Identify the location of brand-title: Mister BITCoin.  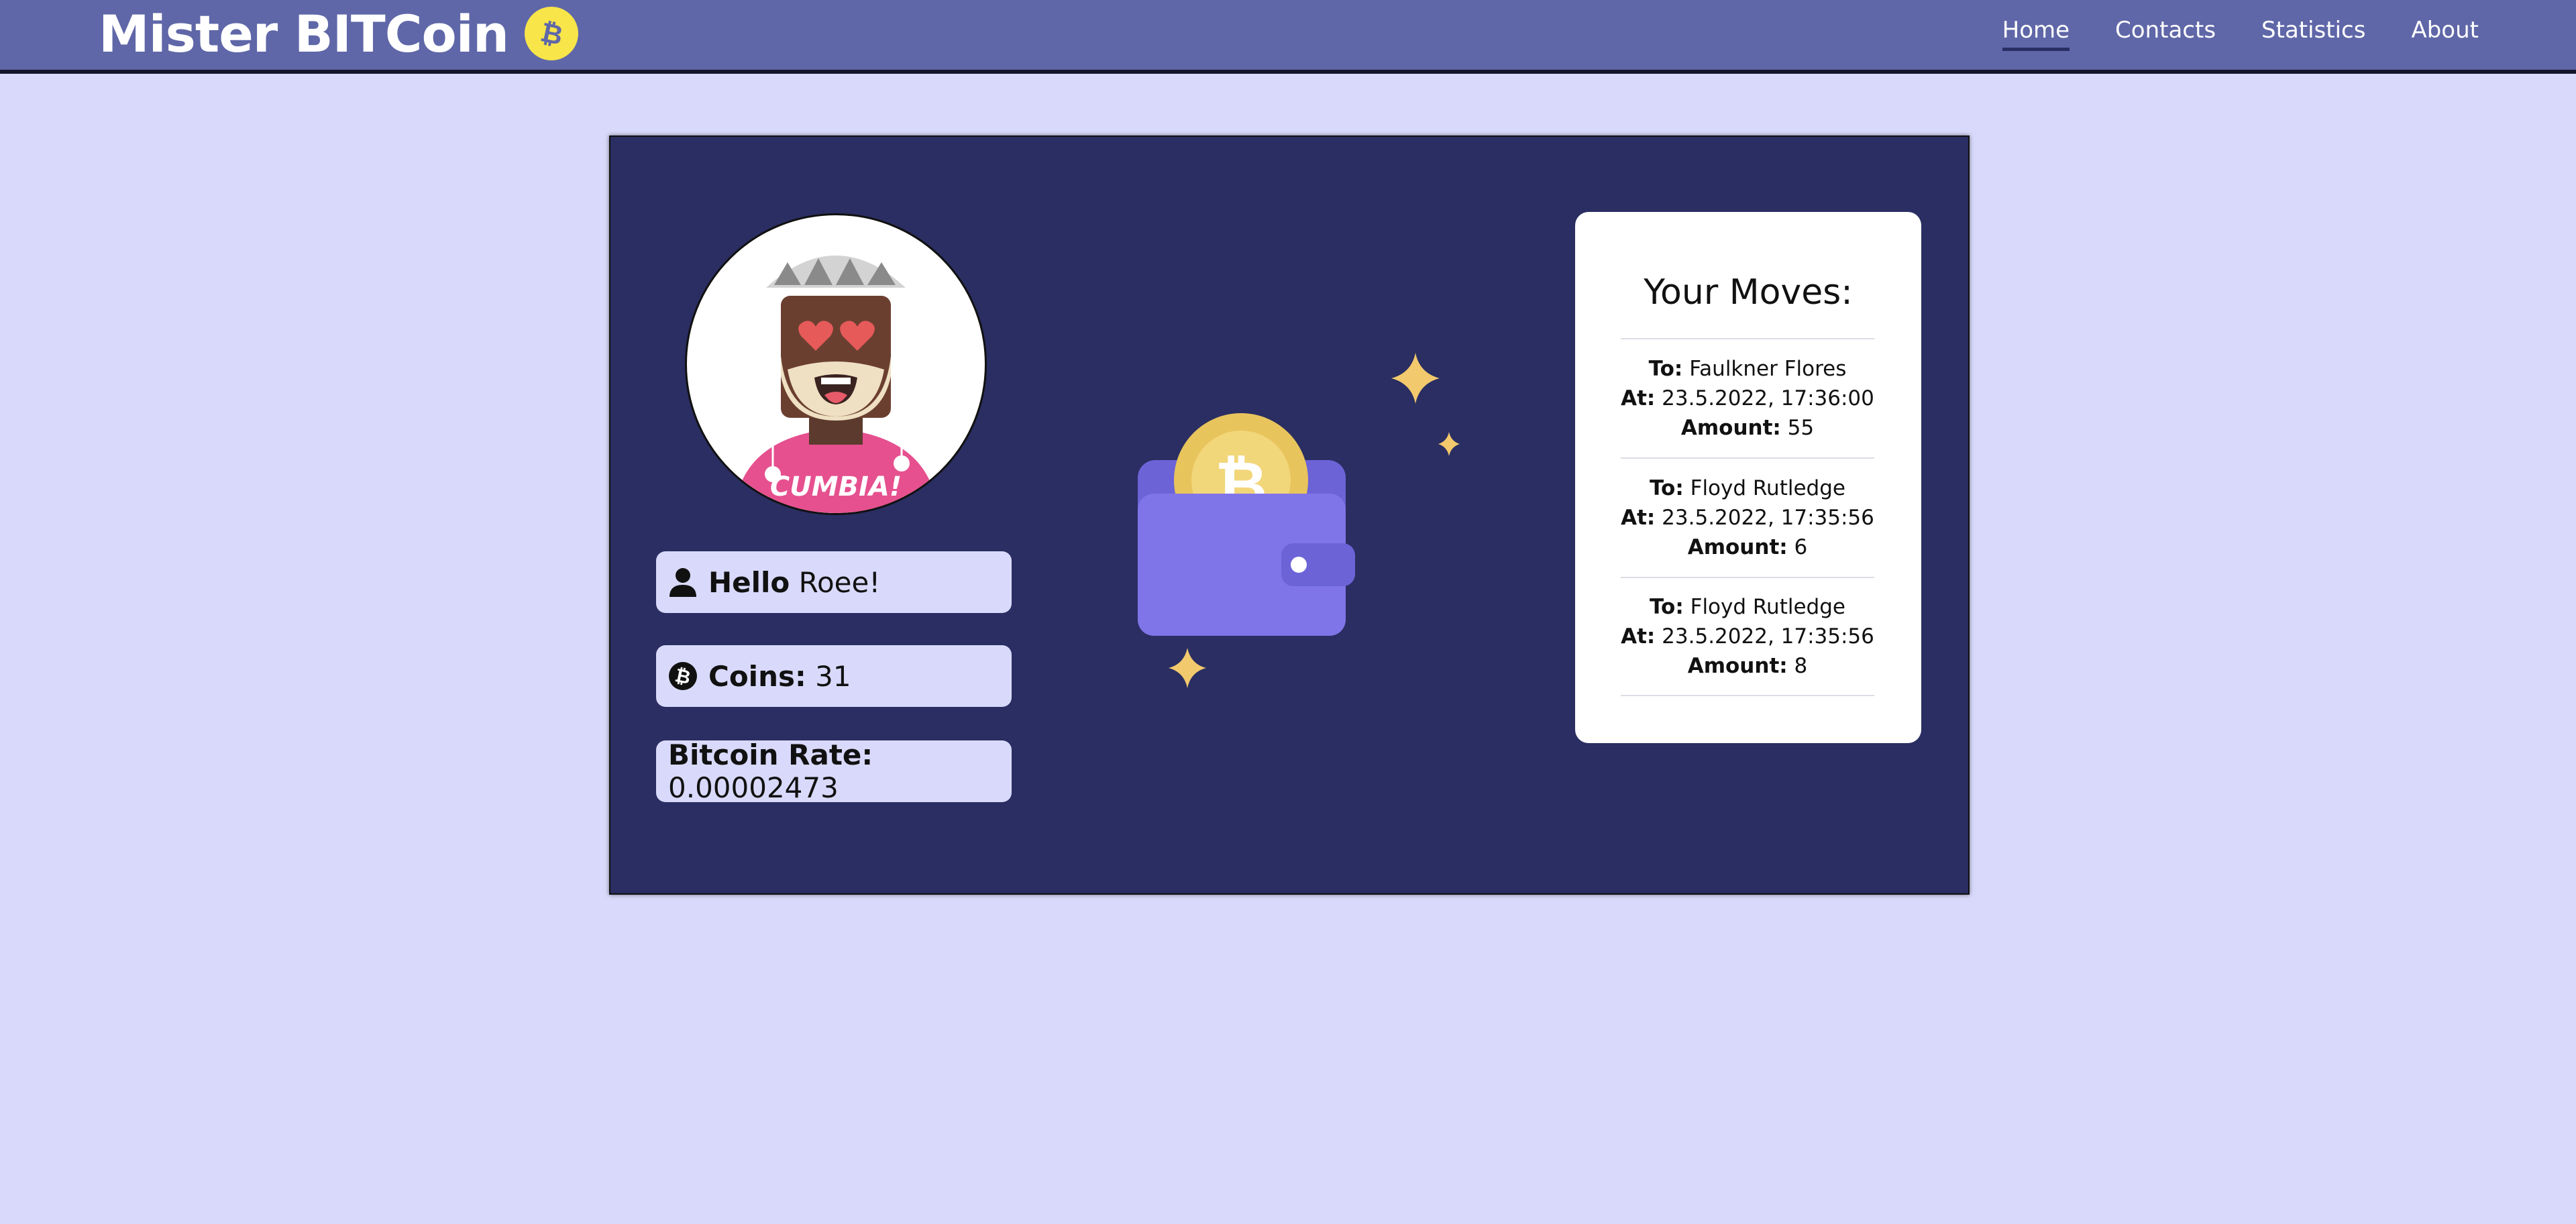
(304, 33).